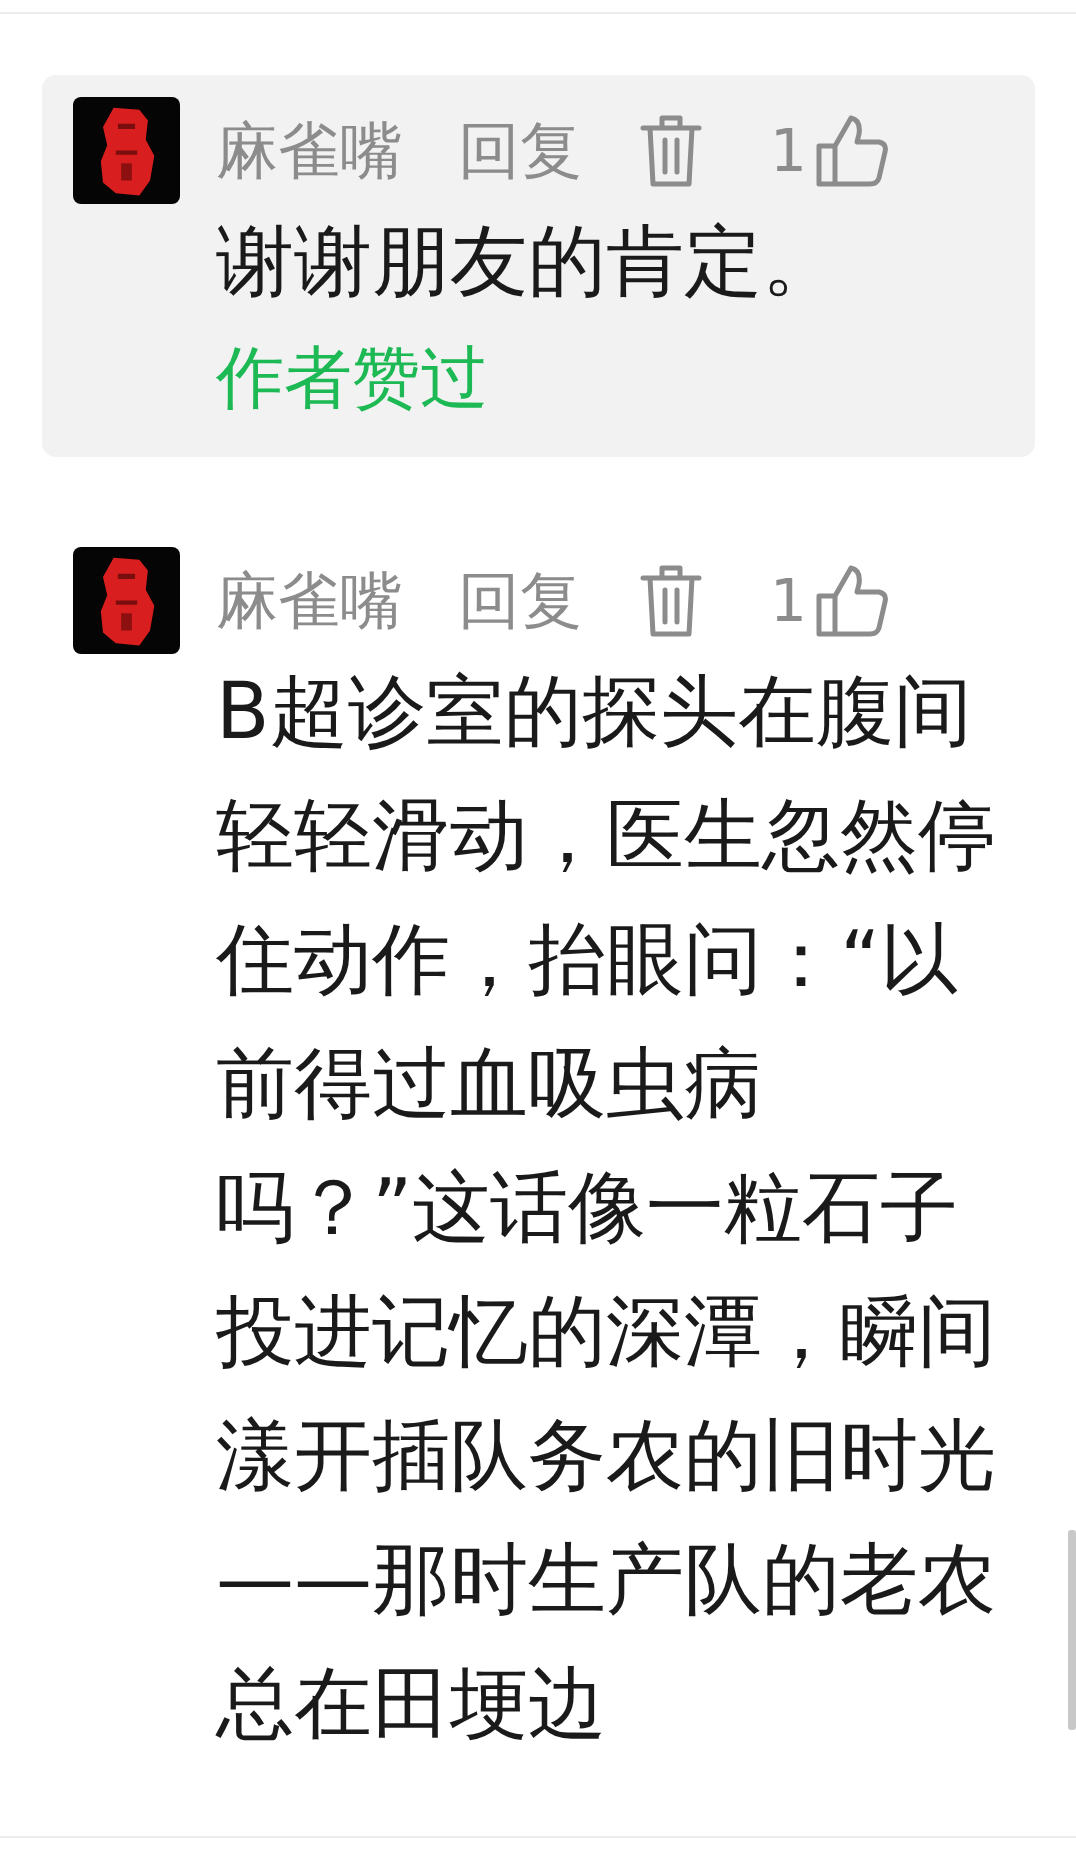 The height and width of the screenshot is (1855, 1076). What do you see at coordinates (528, 261) in the screenshot?
I see `comment-text: 谢谢朋友的肯定。` at bounding box center [528, 261].